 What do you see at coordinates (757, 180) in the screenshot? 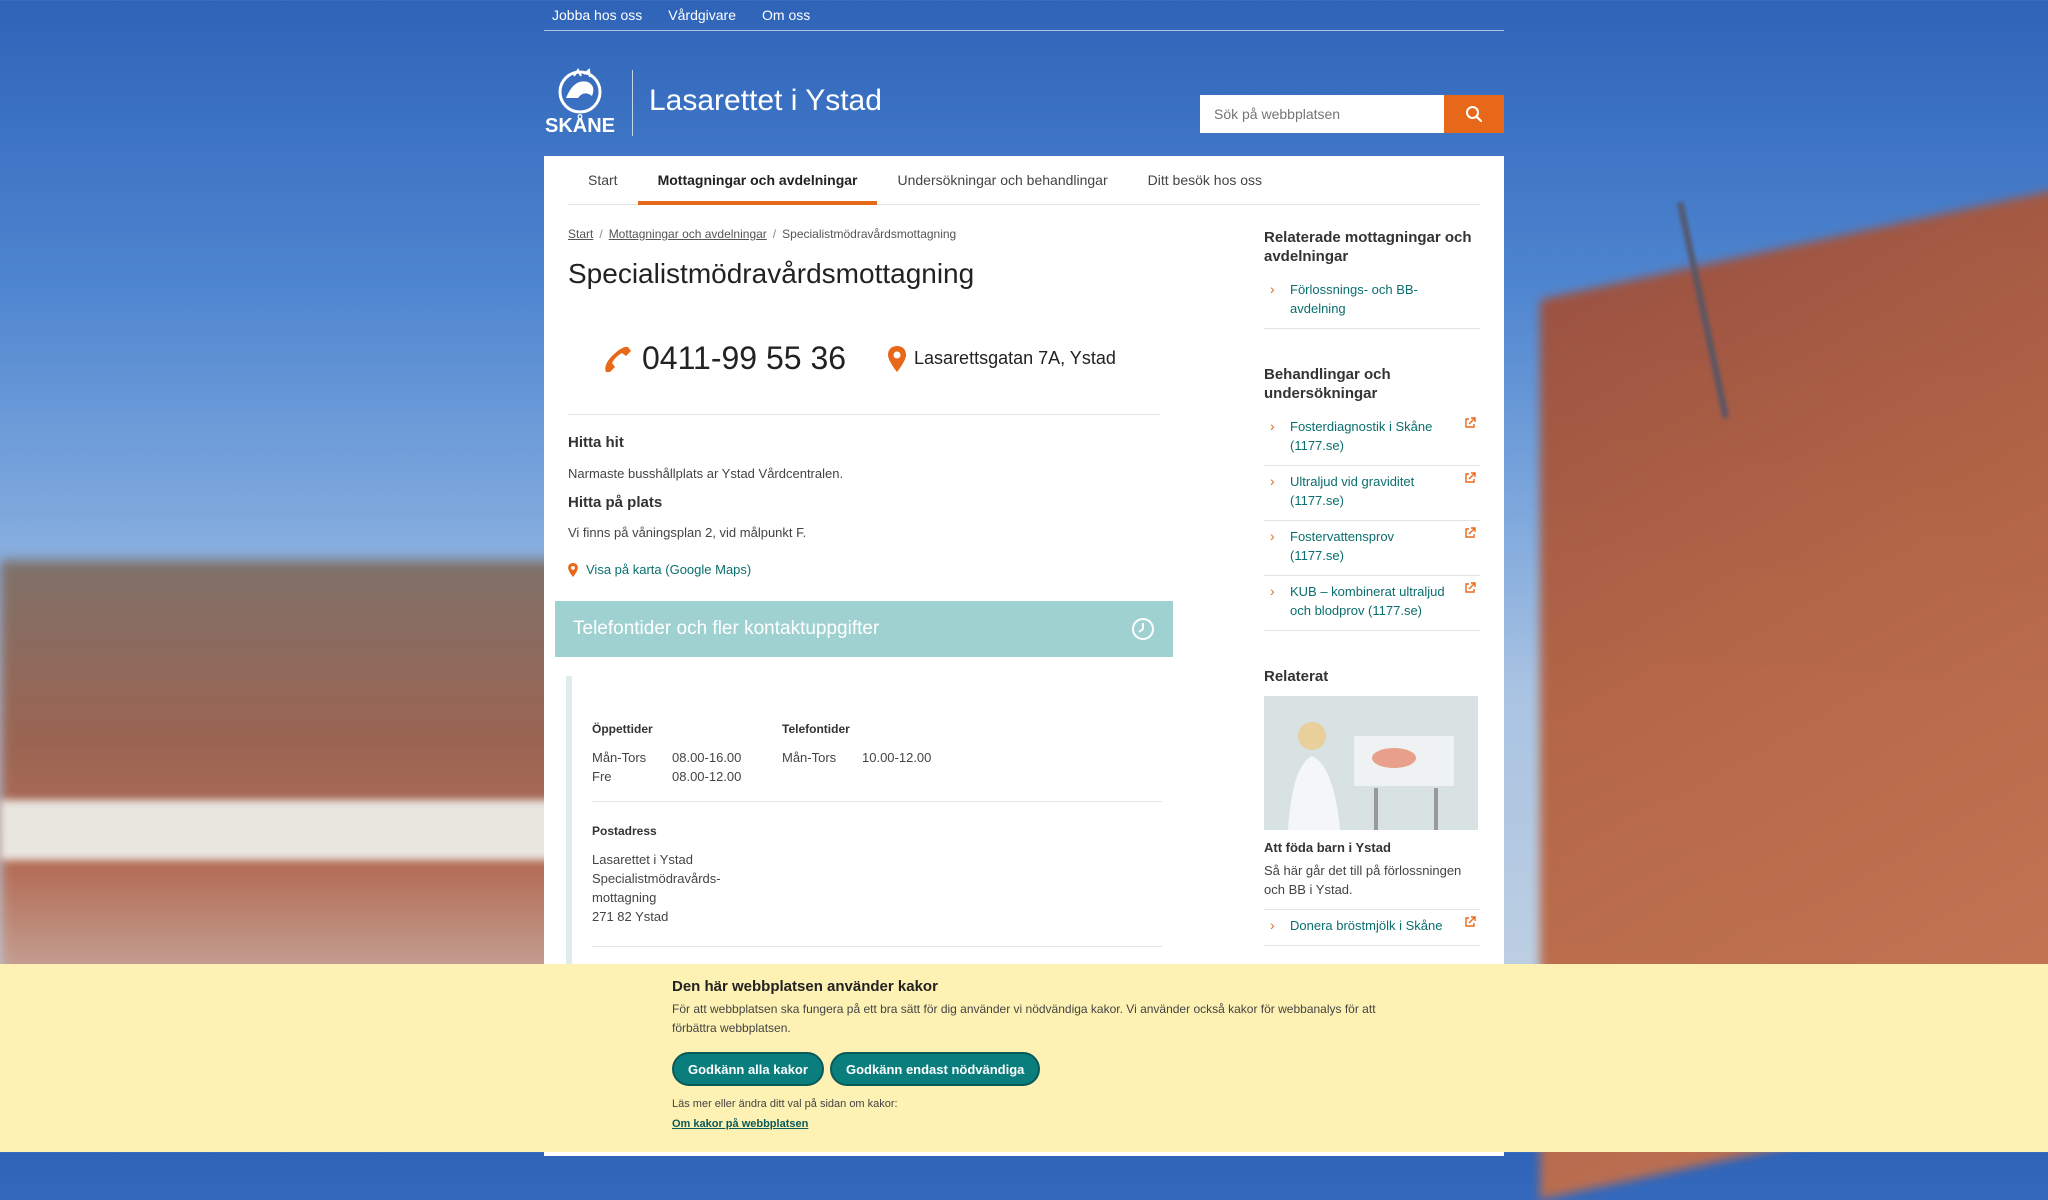
I see `nav-mottagningar: Mottagningar och avdelningar` at bounding box center [757, 180].